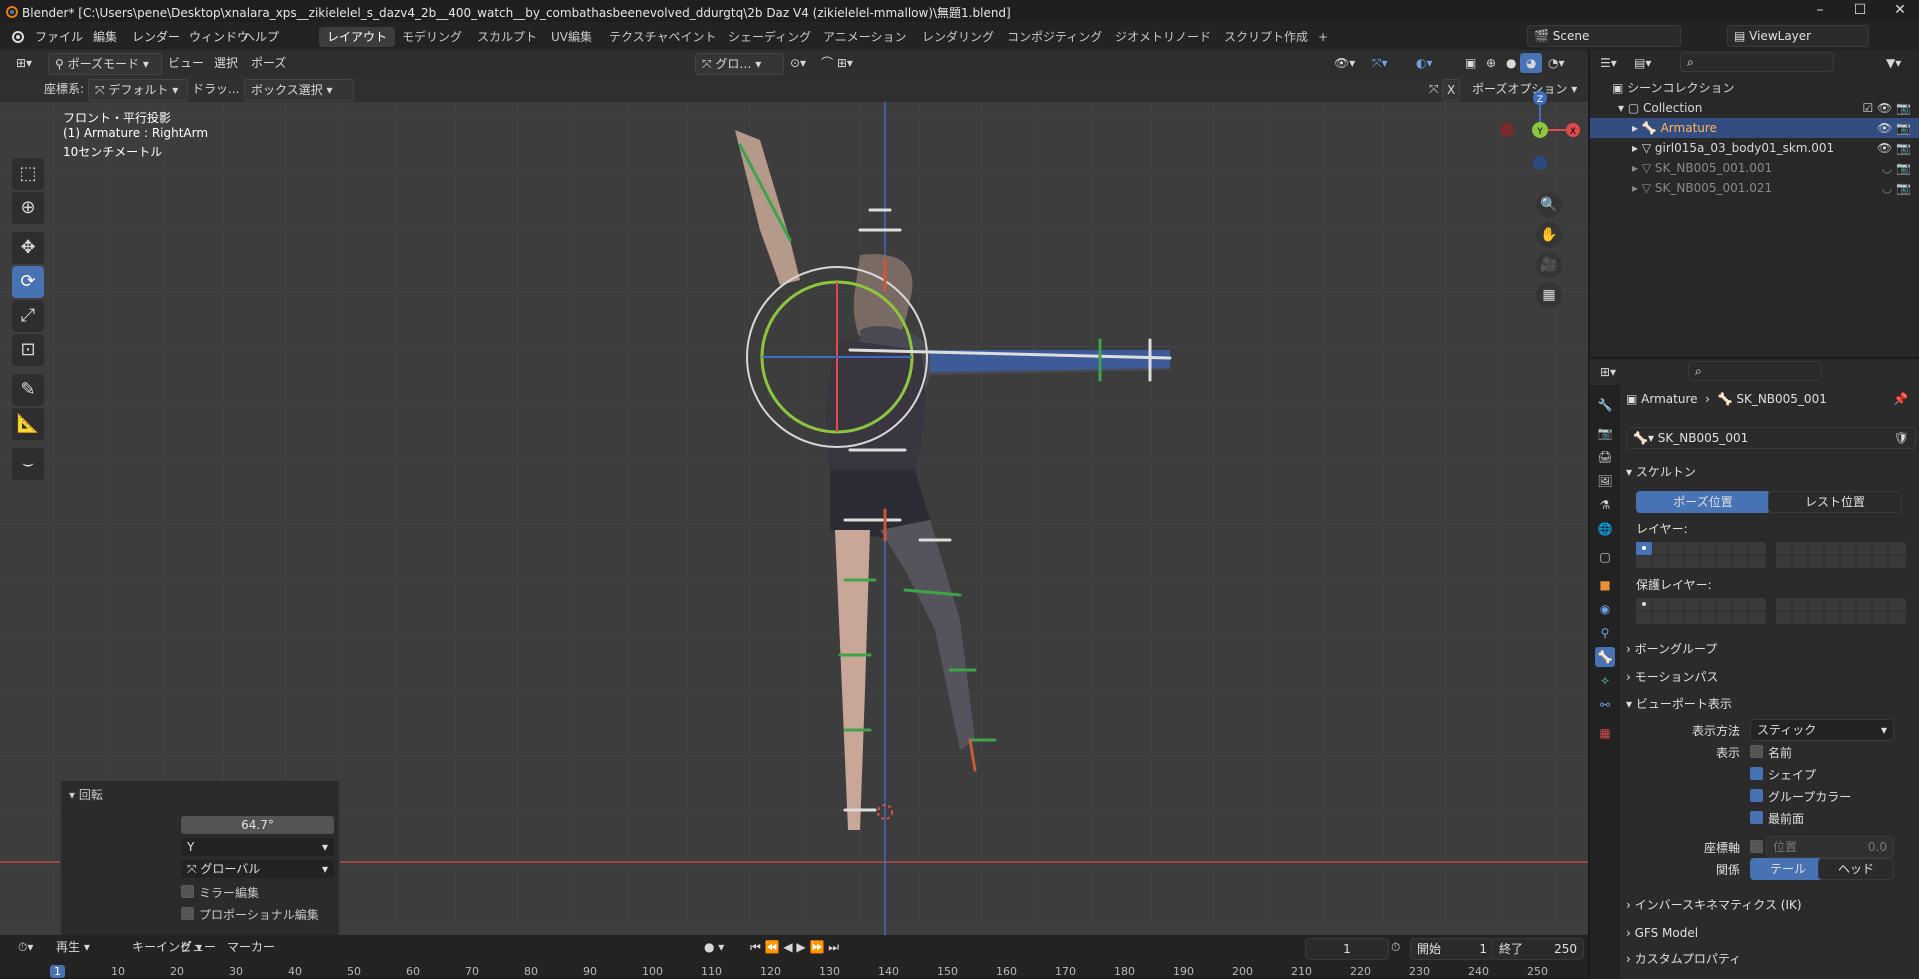 Image resolution: width=1919 pixels, height=979 pixels. I want to click on in-front-checkbox: 最前面, so click(1810, 819).